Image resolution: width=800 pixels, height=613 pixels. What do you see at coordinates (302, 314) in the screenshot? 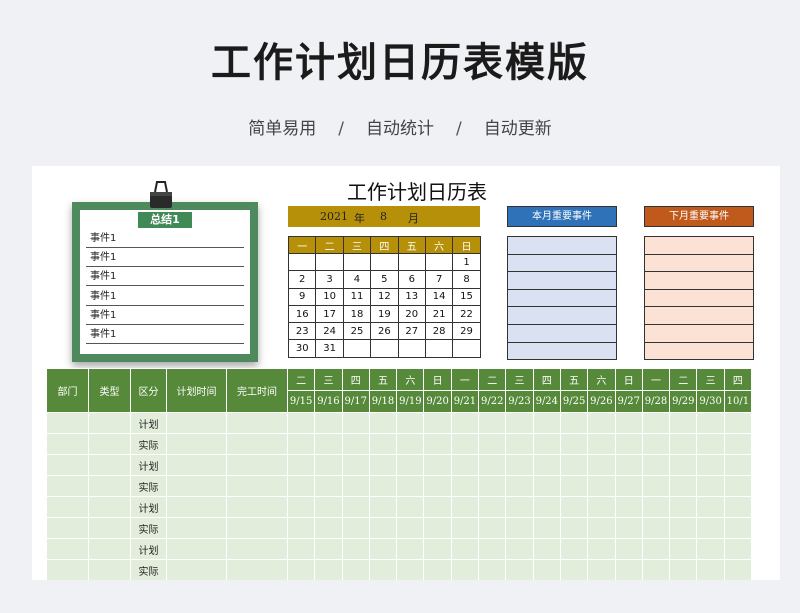
I see `calendar-day-cell: 16` at bounding box center [302, 314].